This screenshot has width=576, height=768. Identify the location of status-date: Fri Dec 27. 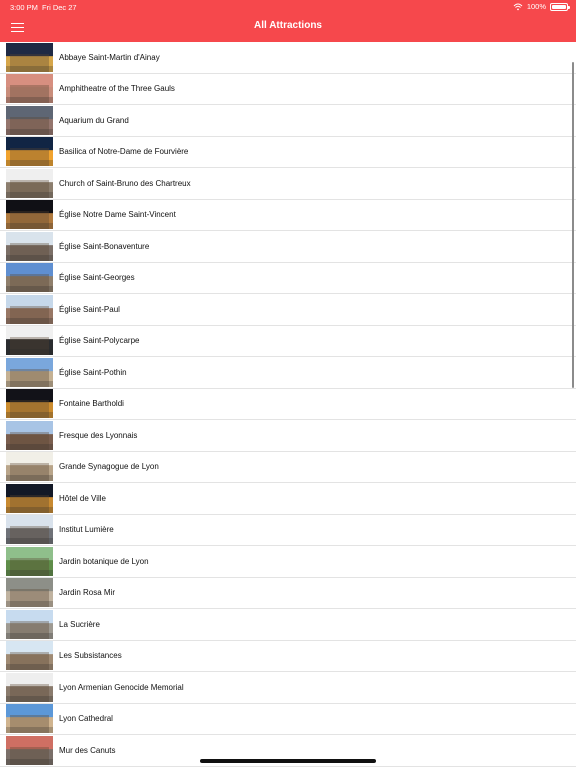
(59, 7).